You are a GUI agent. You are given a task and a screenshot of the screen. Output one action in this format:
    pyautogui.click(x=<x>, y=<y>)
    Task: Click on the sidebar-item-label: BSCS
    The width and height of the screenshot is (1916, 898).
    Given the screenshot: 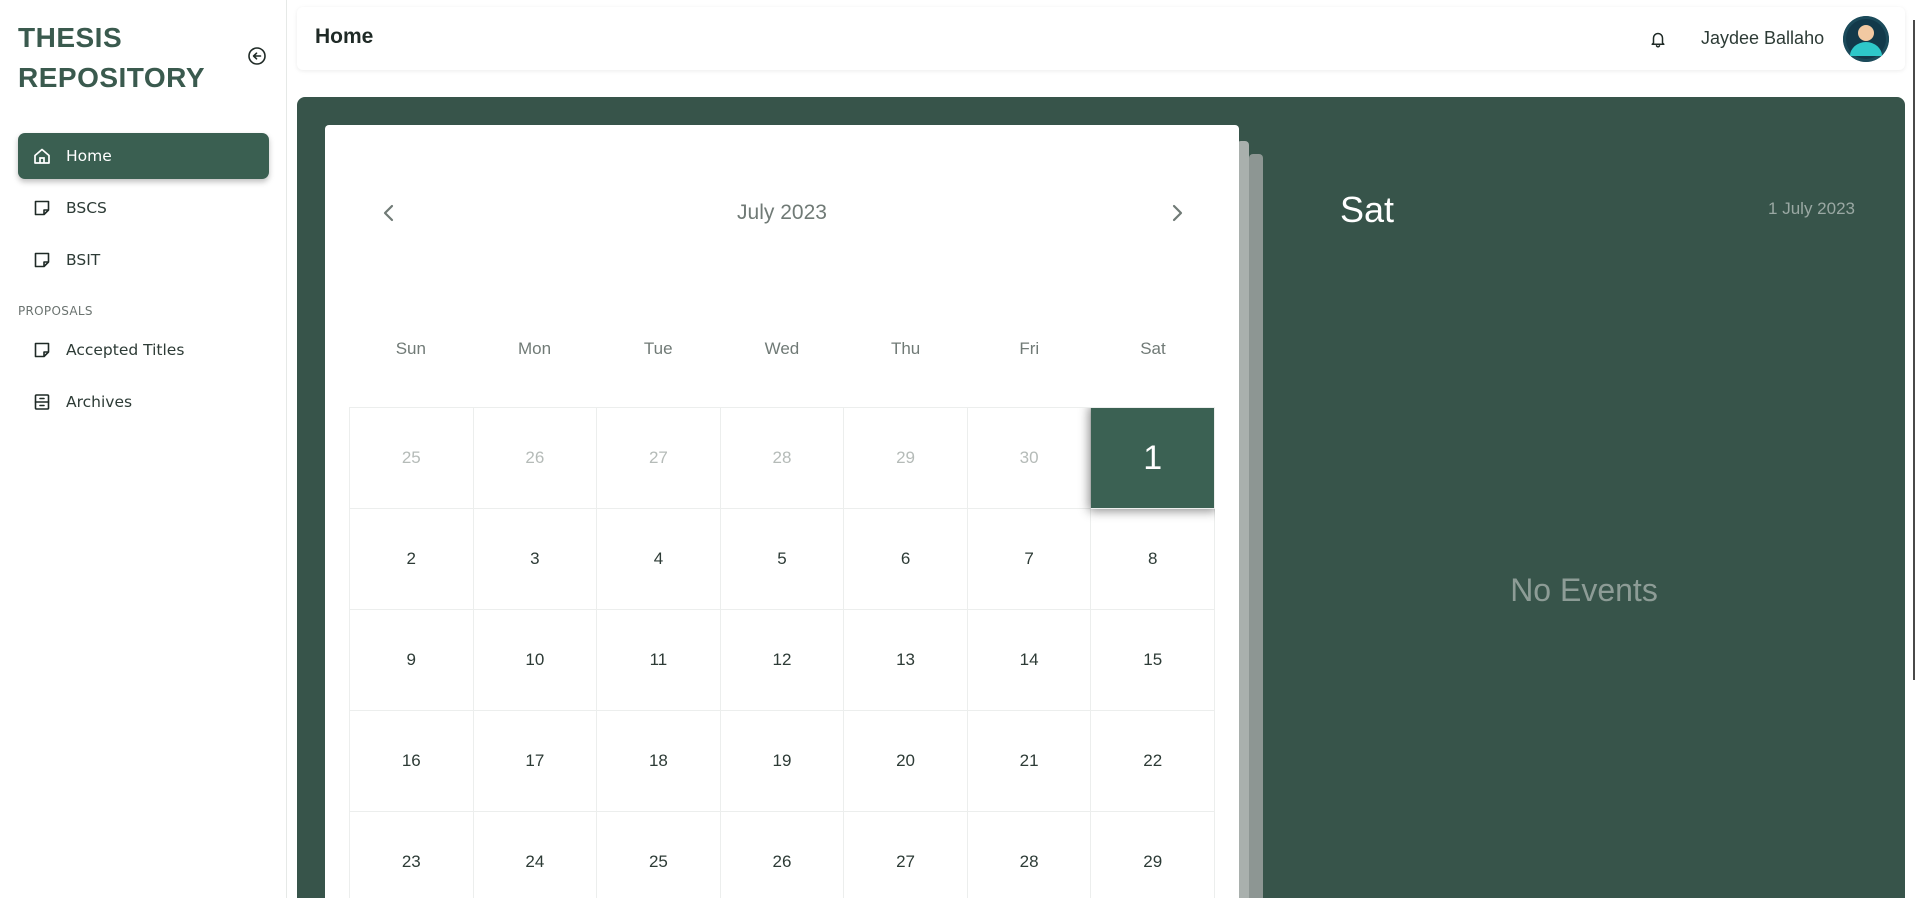 What is the action you would take?
    pyautogui.click(x=86, y=208)
    